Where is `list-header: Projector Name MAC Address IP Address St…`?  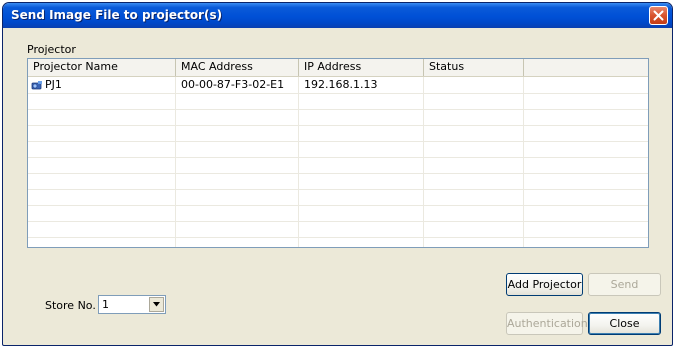 list-header: Projector Name MAC Address IP Address St… is located at coordinates (338, 68).